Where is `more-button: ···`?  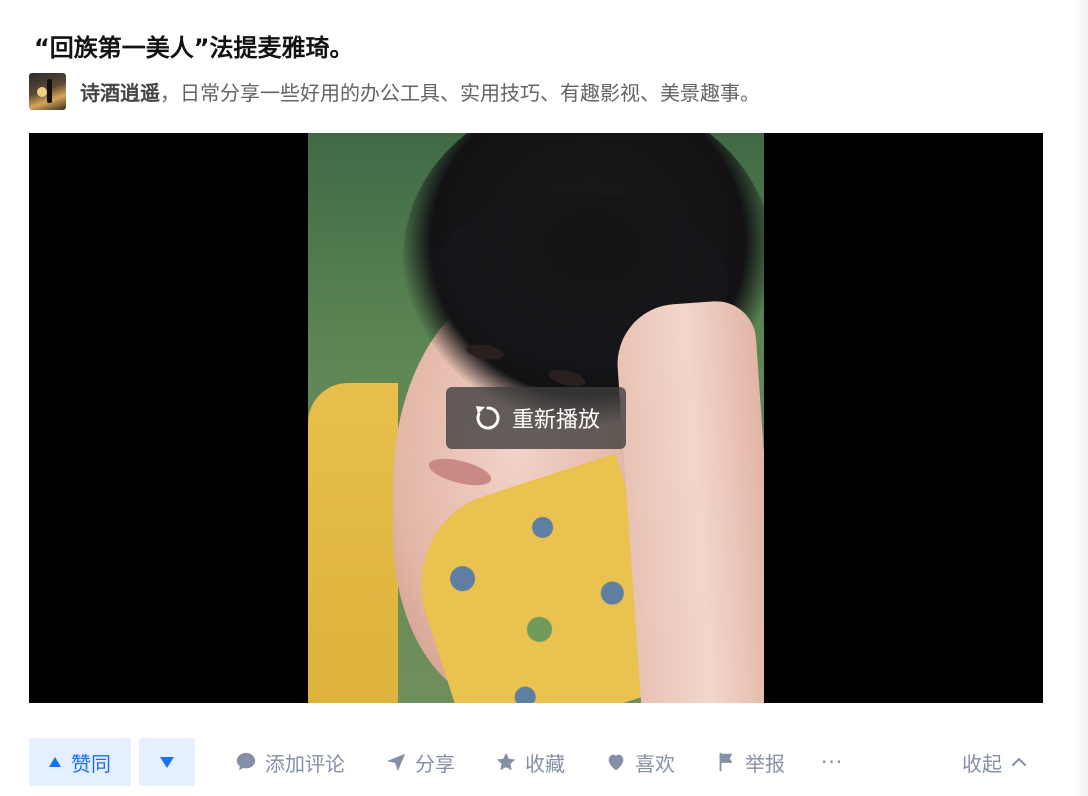 more-button: ··· is located at coordinates (832, 762).